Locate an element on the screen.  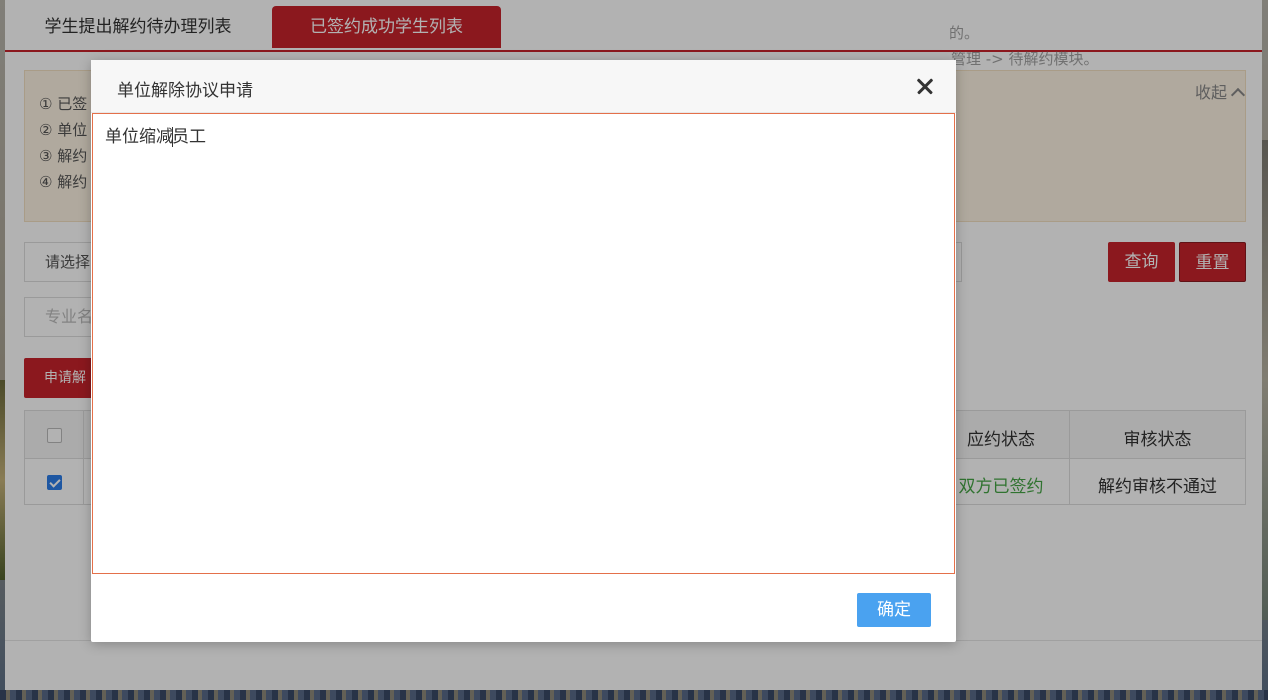
close-icon is located at coordinates (925, 86).